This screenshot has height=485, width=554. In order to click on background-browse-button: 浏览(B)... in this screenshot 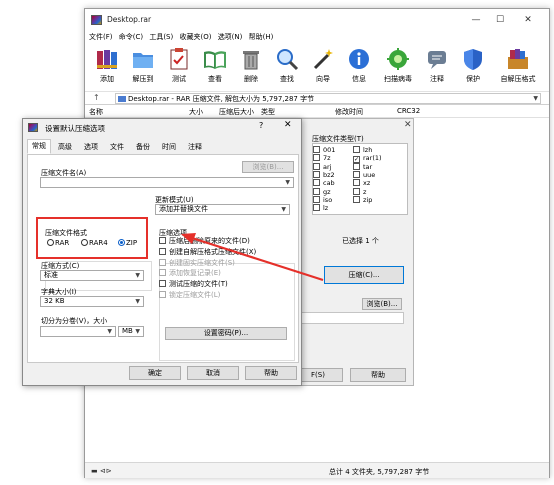, I will do `click(382, 304)`.